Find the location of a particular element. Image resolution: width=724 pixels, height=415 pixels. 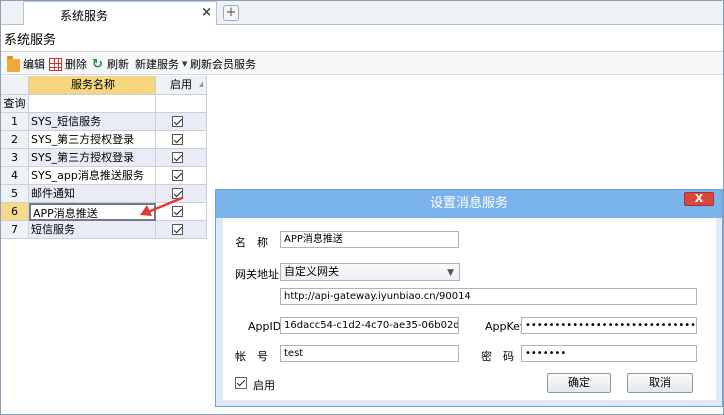

table-row: 2 SYS_第三方授权登录 is located at coordinates (104, 140).